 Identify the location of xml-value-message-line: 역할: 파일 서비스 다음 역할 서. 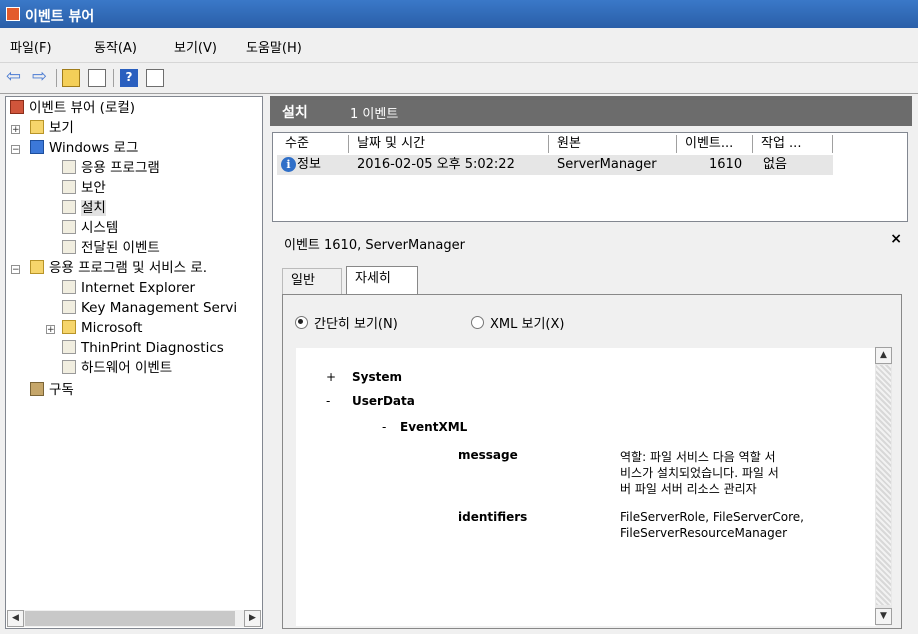
(698, 457).